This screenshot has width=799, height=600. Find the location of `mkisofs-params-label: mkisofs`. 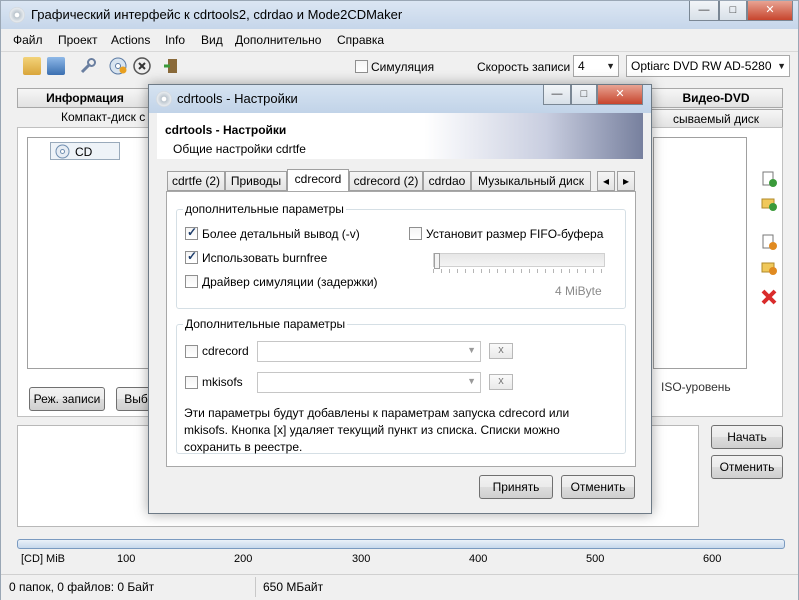

mkisofs-params-label: mkisofs is located at coordinates (222, 382).